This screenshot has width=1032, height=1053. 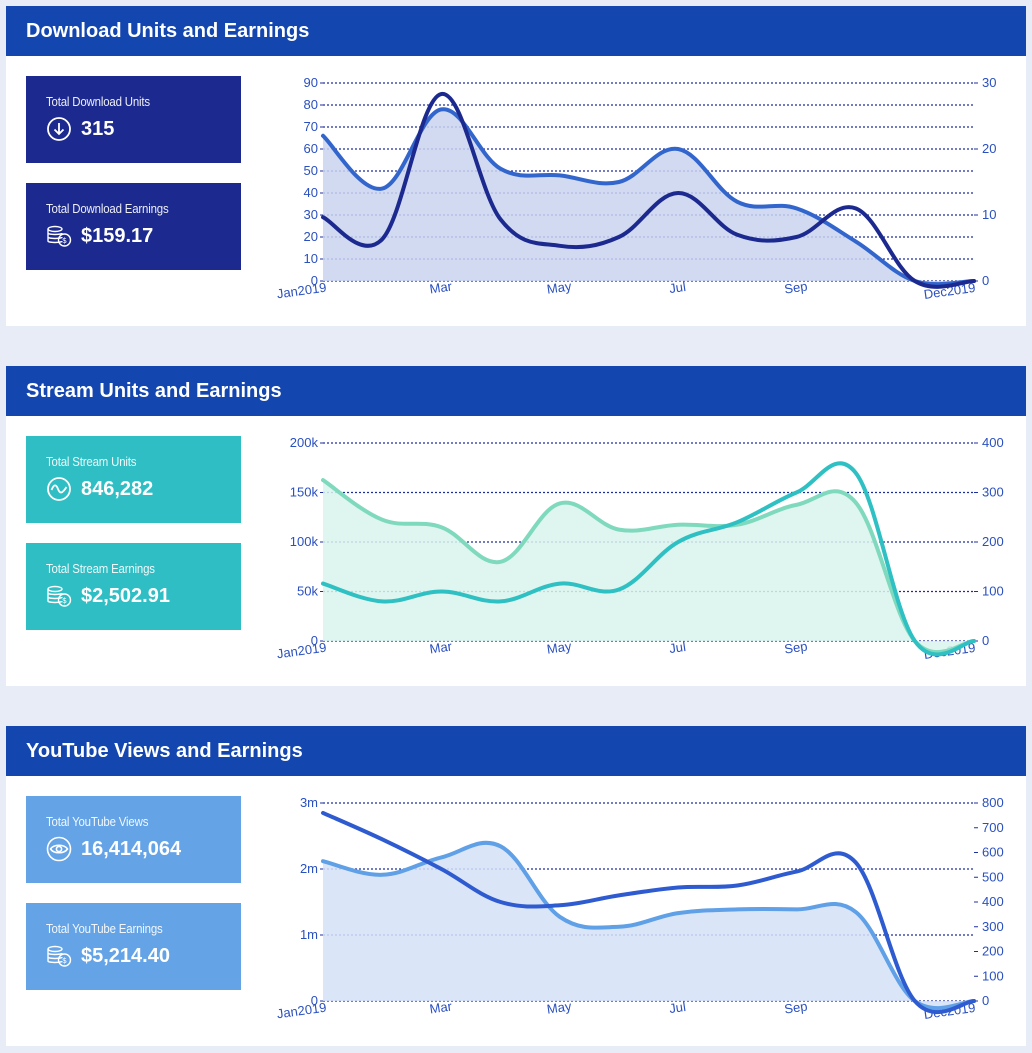 What do you see at coordinates (993, 876) in the screenshot?
I see `y-right-tick-label: 500` at bounding box center [993, 876].